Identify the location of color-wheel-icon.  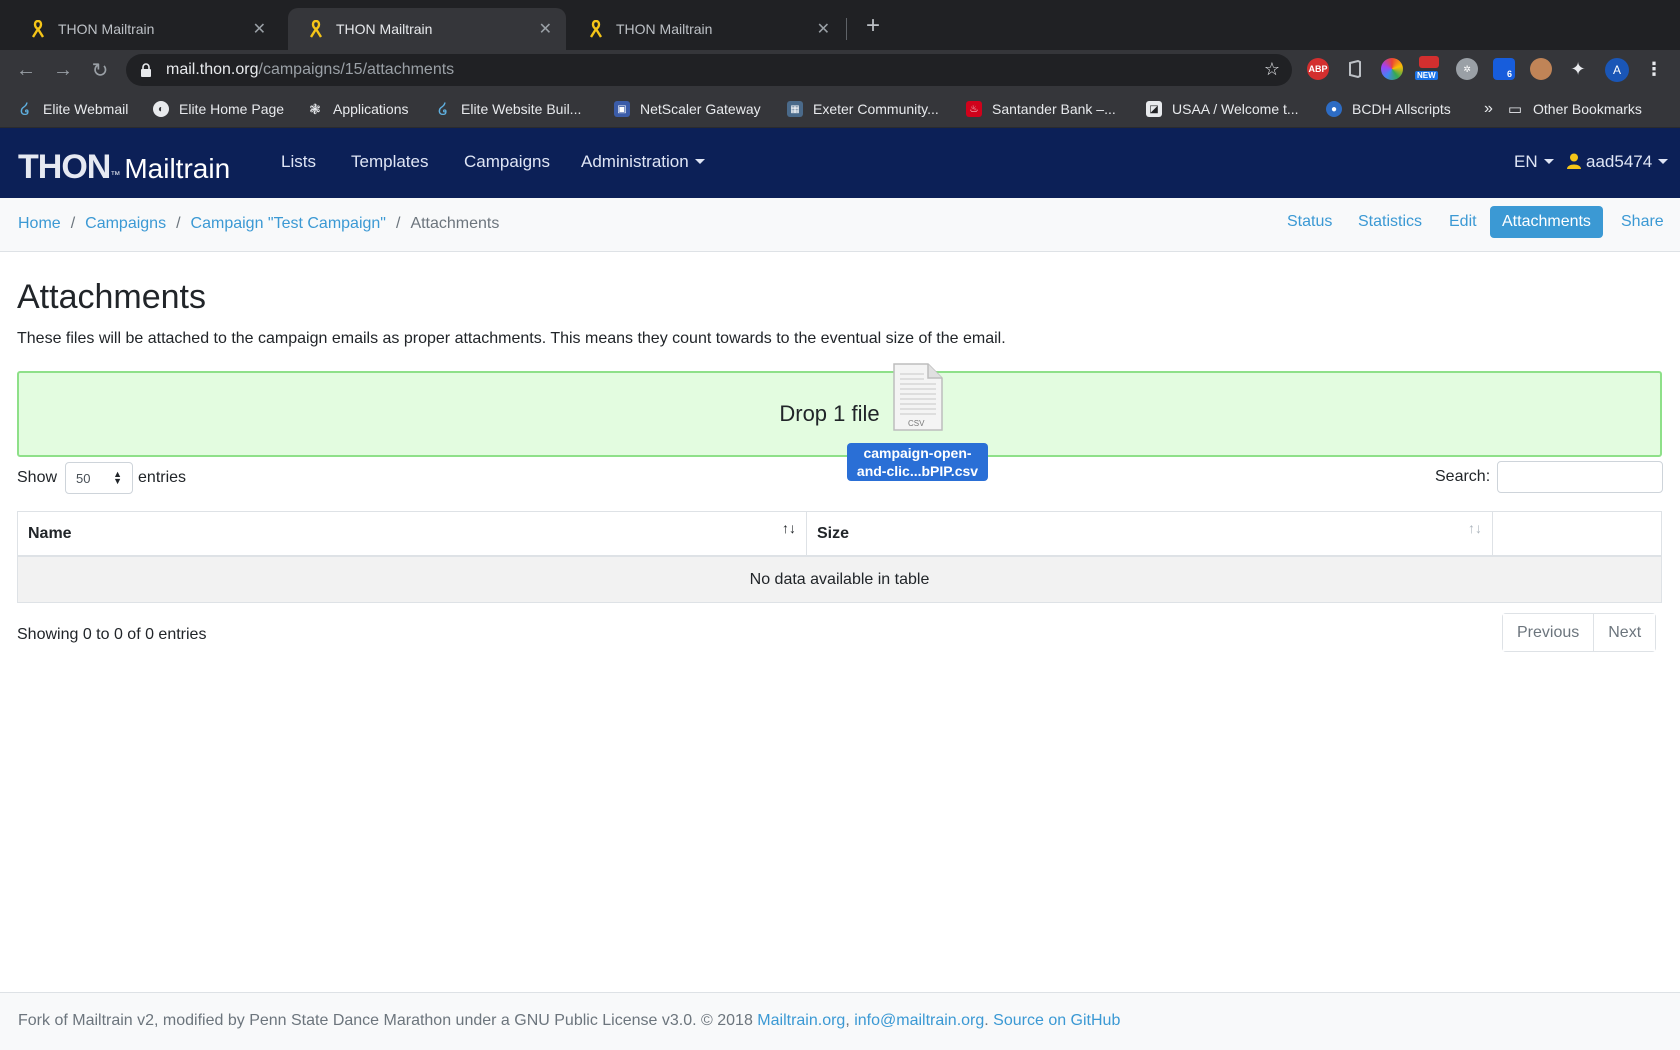
(1392, 69).